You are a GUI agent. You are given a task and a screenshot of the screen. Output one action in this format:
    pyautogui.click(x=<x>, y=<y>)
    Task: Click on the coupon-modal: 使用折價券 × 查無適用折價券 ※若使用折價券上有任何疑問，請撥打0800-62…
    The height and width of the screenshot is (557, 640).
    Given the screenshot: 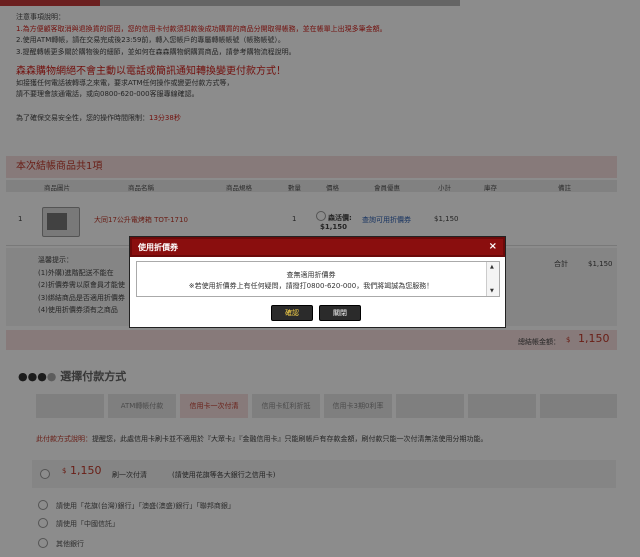 What is the action you would take?
    pyautogui.click(x=317, y=282)
    